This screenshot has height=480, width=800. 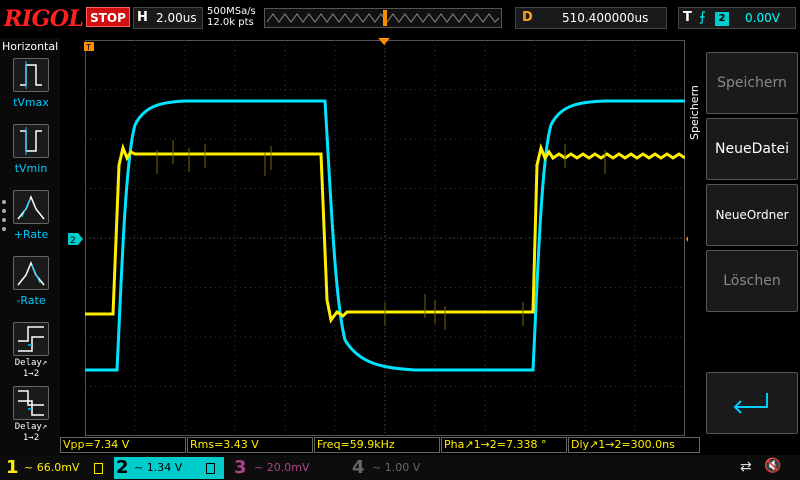 I want to click on measure-minus-rate-button: -Rate, so click(x=31, y=284).